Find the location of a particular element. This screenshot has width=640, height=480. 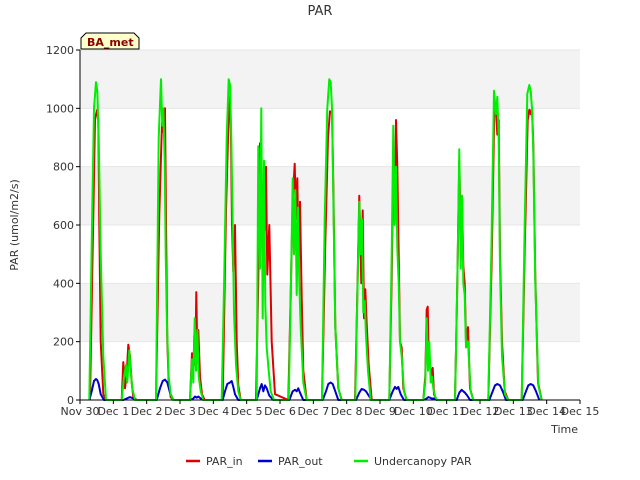

x-tick-label: Nov 30 is located at coordinates (80, 411).